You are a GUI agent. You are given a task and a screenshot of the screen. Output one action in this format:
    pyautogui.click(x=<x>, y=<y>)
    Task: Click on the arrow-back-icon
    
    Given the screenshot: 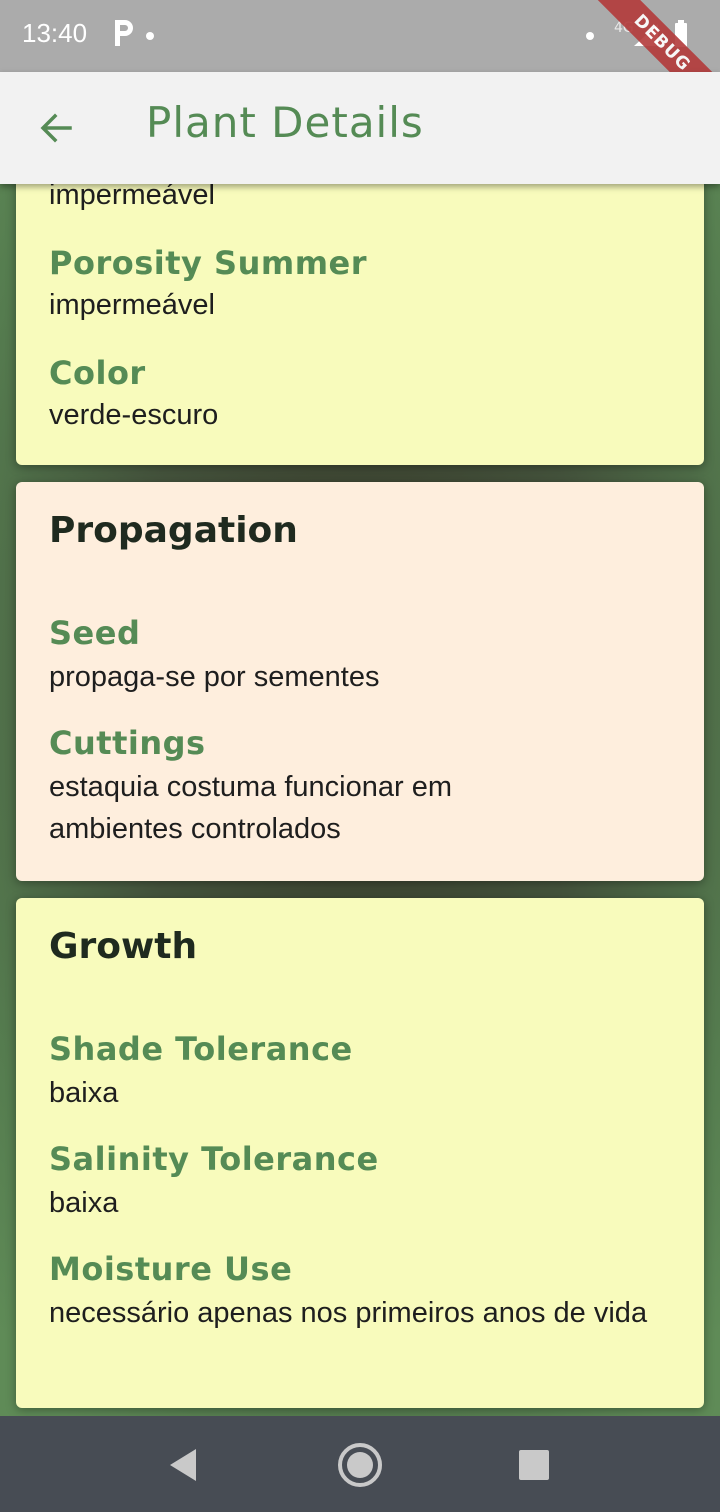 What is the action you would take?
    pyautogui.click(x=56, y=128)
    